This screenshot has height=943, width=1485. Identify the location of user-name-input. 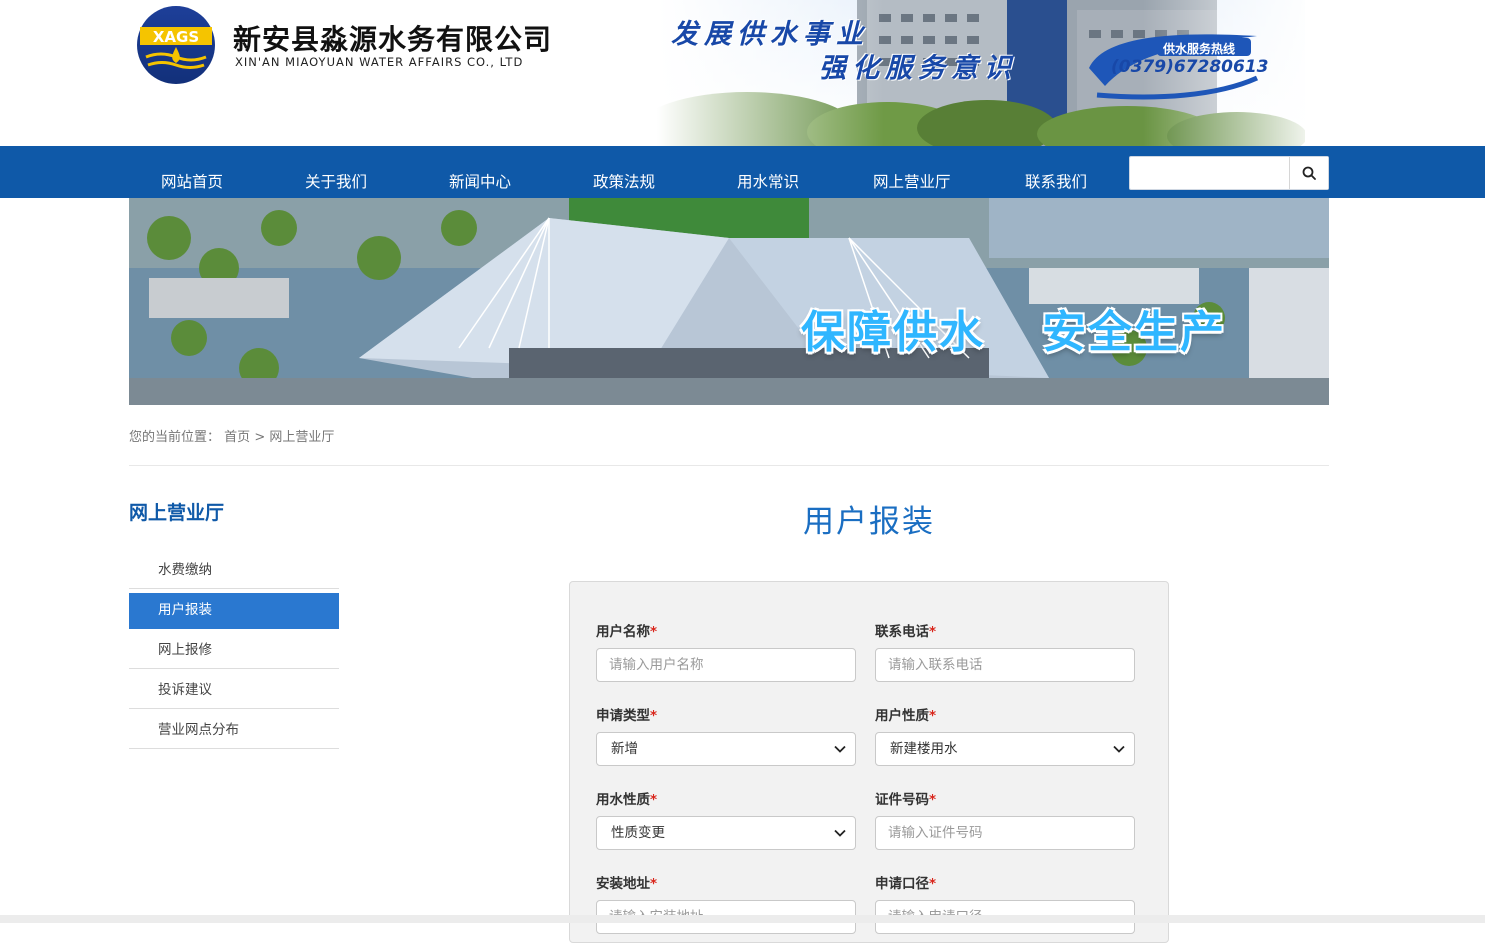
(726, 665).